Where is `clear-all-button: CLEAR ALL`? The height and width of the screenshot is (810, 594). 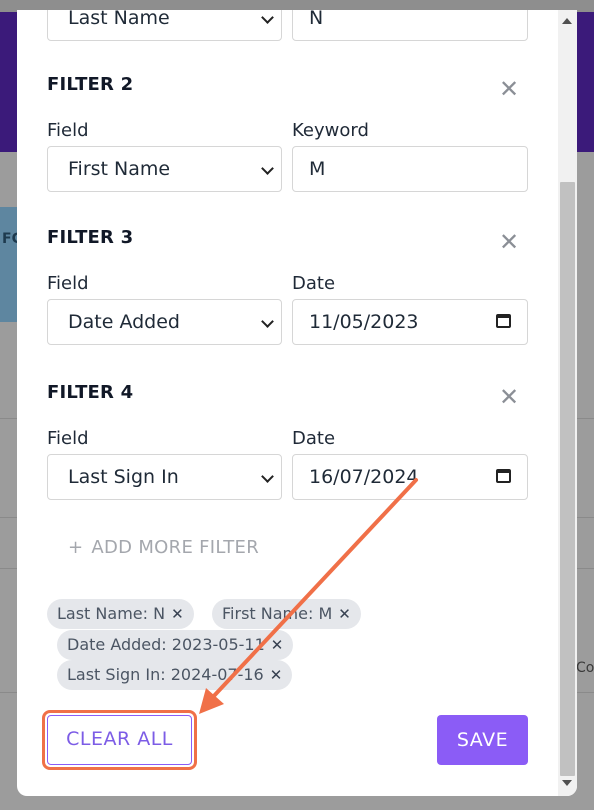
clear-all-button: CLEAR ALL is located at coordinates (119, 740).